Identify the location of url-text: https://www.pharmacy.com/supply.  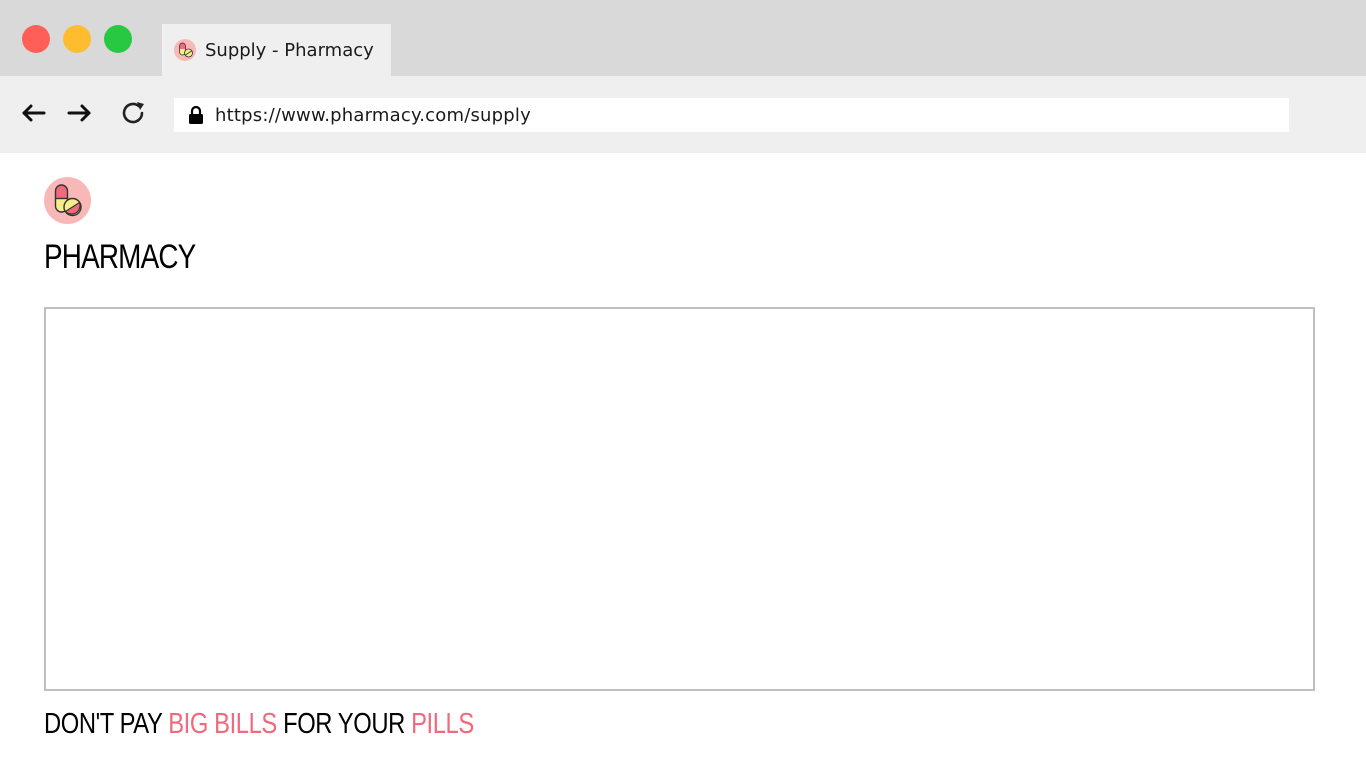
(373, 115).